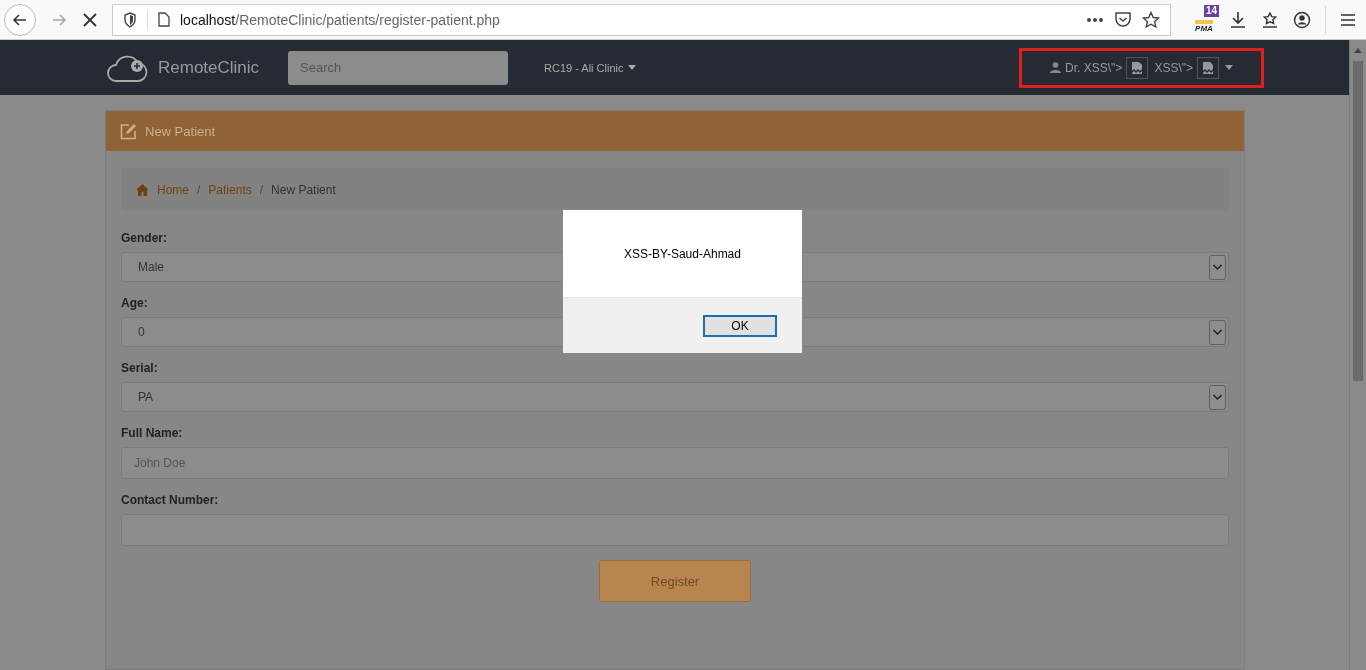 The width and height of the screenshot is (1366, 670). What do you see at coordinates (1211, 10) in the screenshot?
I see `extension-badge: 14` at bounding box center [1211, 10].